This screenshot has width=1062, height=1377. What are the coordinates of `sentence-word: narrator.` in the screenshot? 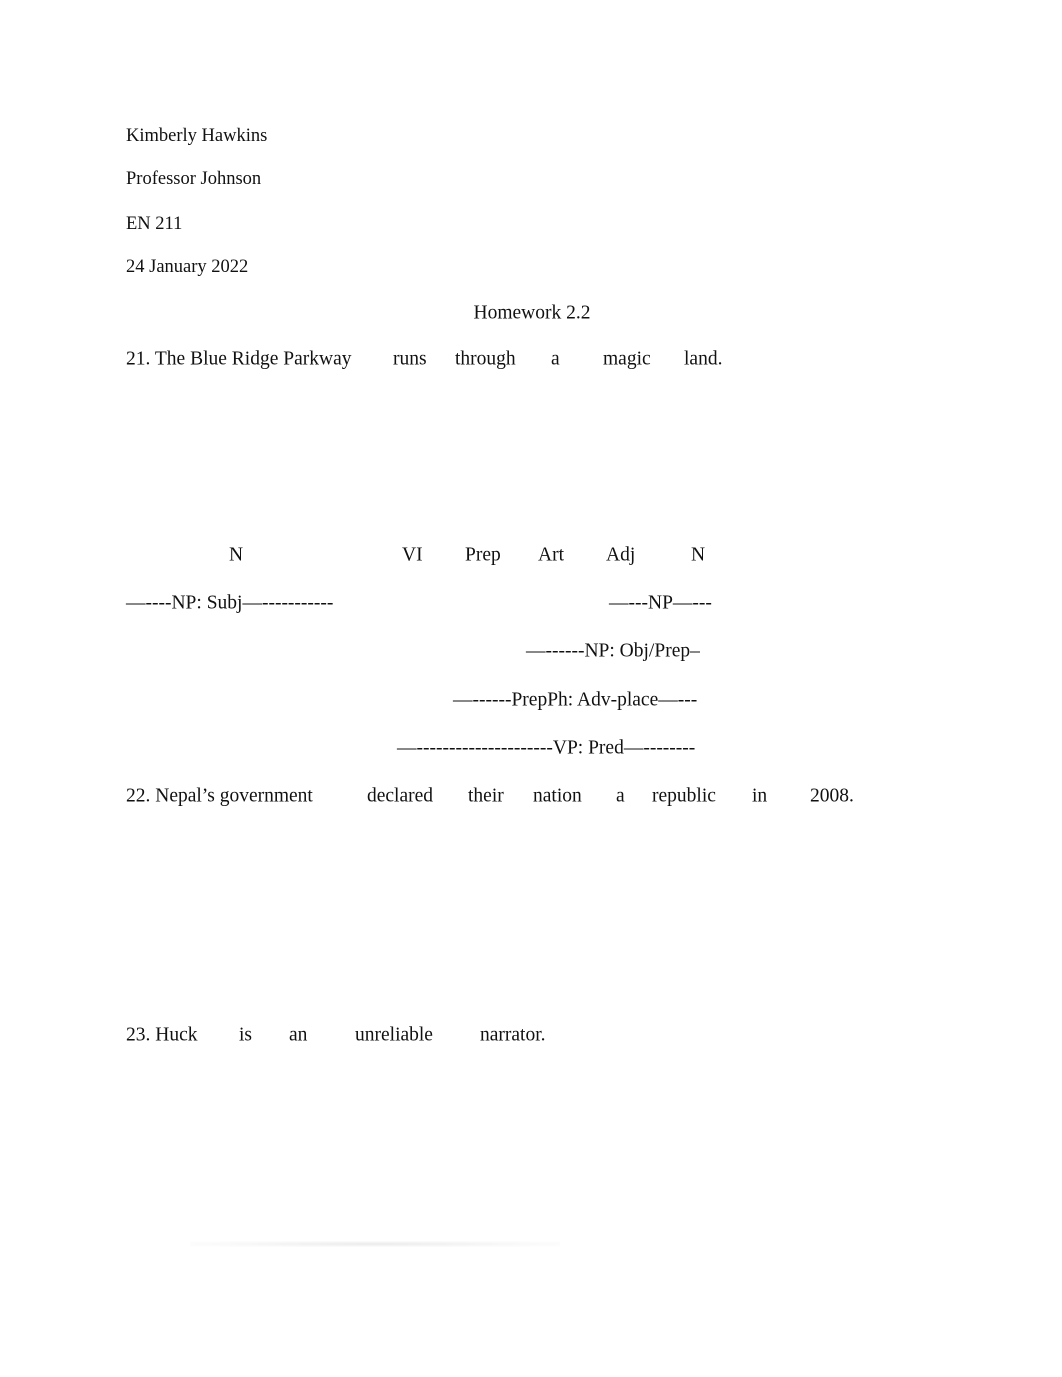 It's located at (513, 1035).